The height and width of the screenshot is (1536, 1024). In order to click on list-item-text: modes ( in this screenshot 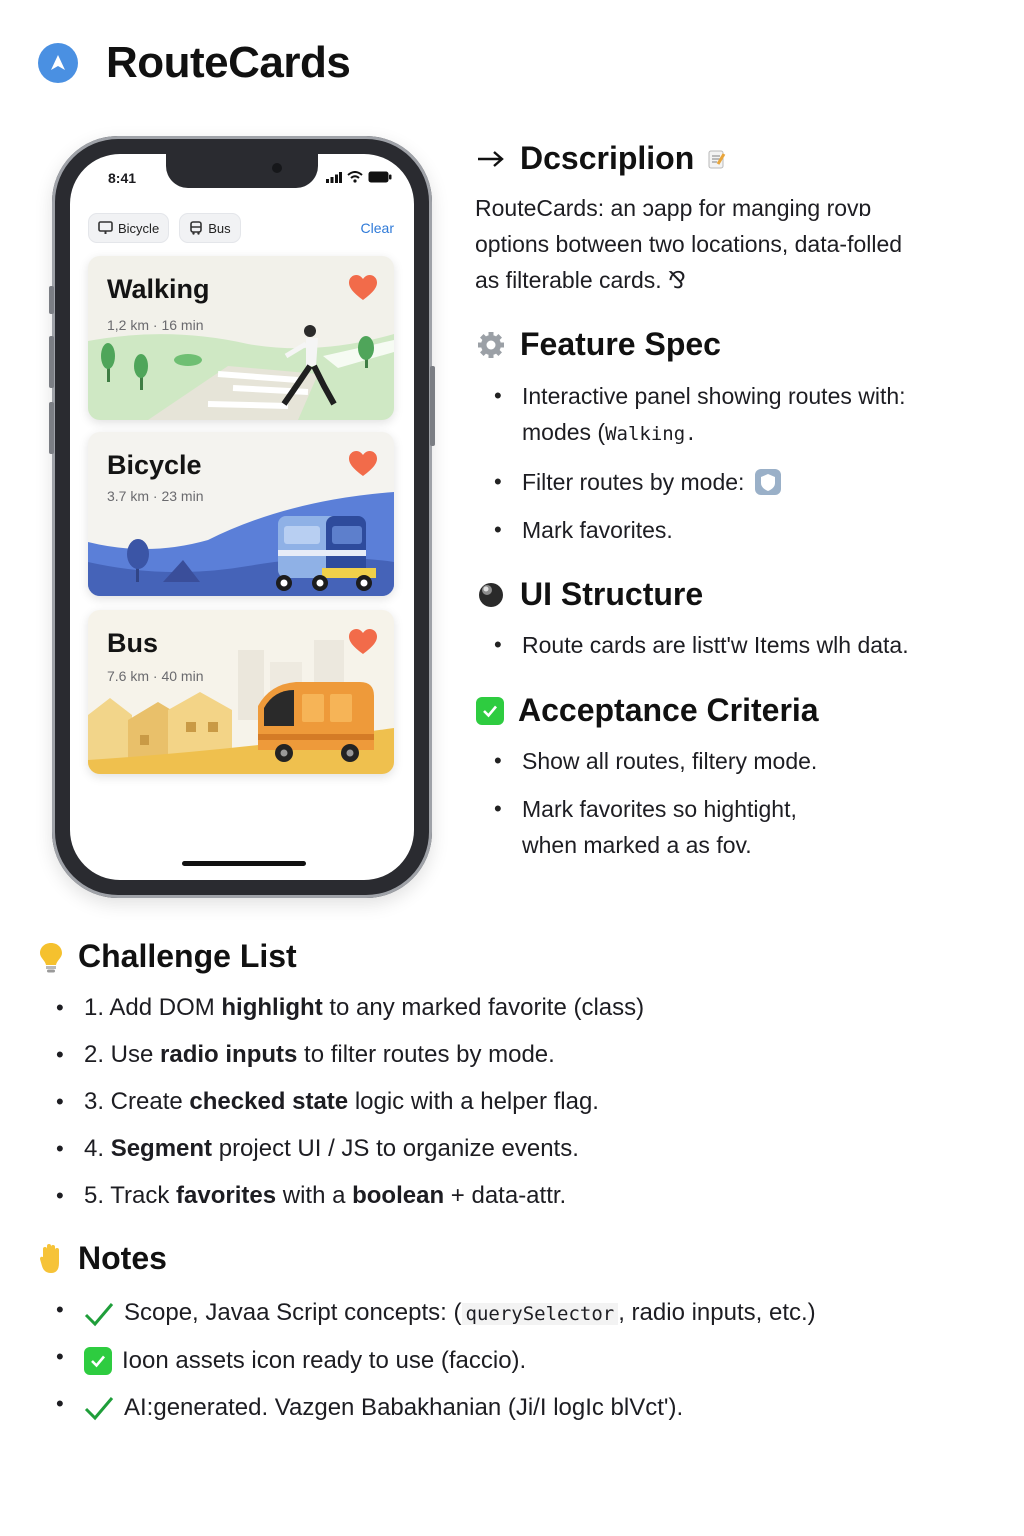, I will do `click(564, 432)`.